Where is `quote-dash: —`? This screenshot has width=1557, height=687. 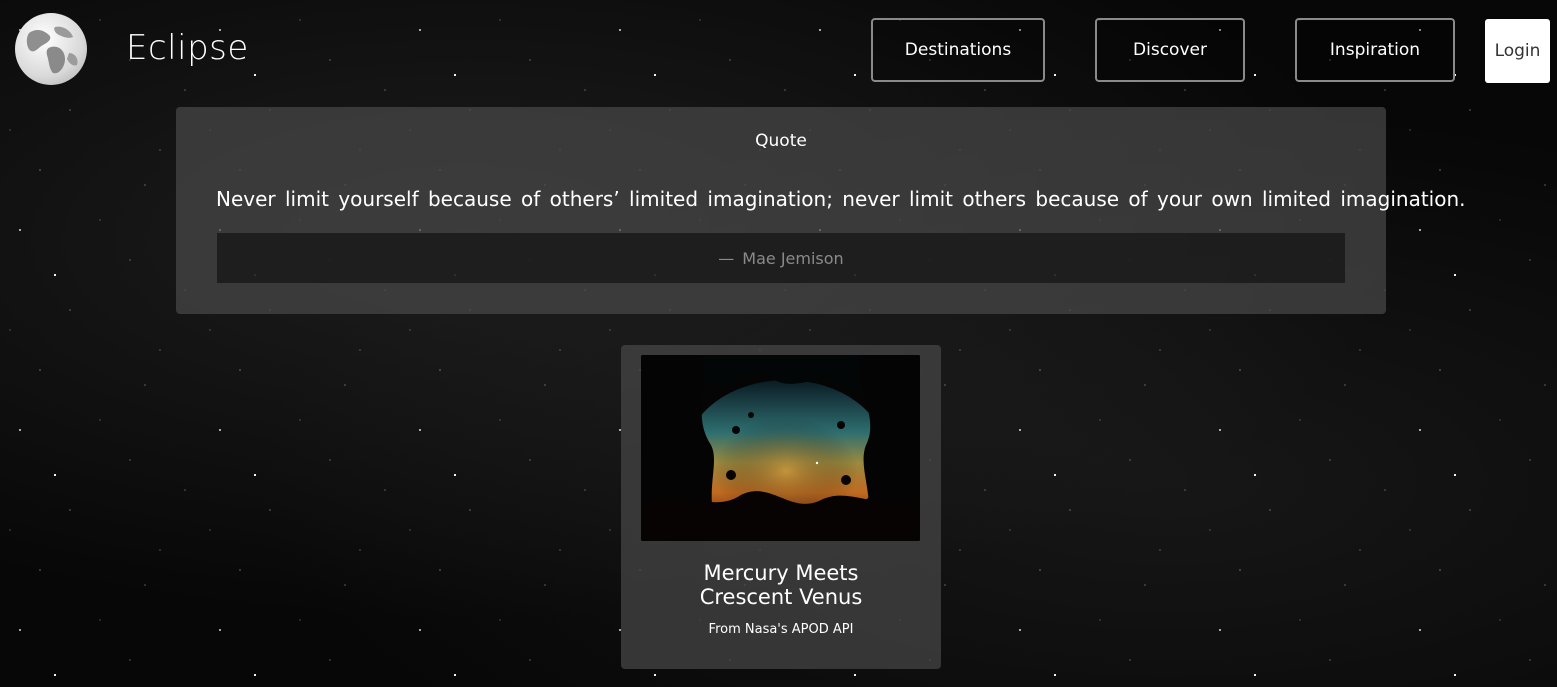 quote-dash: — is located at coordinates (726, 258).